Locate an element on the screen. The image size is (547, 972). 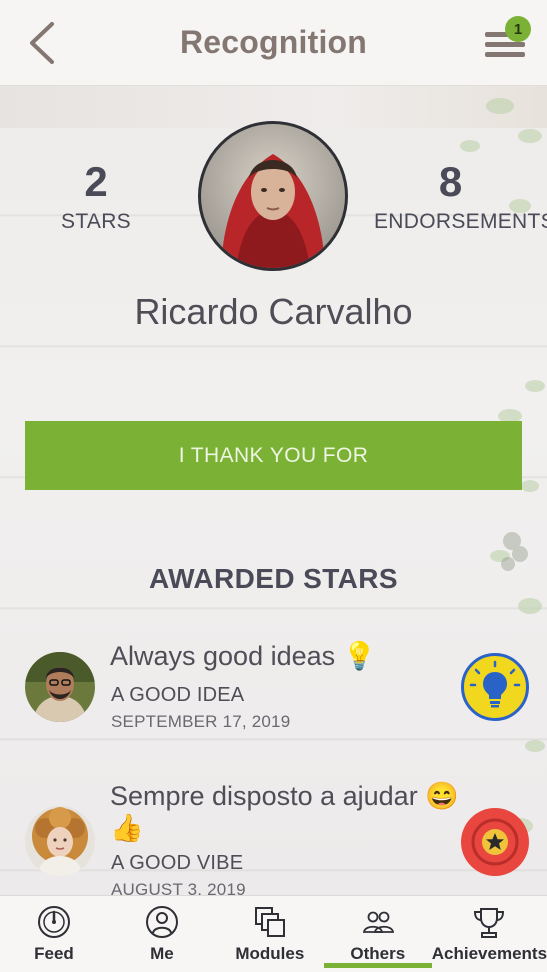
stars-stat: 2 STARS is located at coordinates (96, 197).